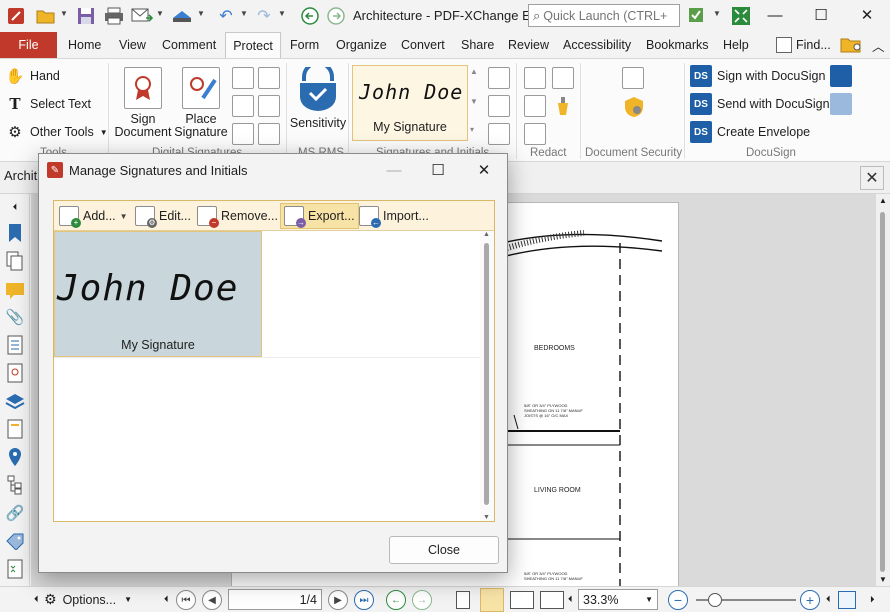  I want to click on close-document-button: ✕, so click(872, 178).